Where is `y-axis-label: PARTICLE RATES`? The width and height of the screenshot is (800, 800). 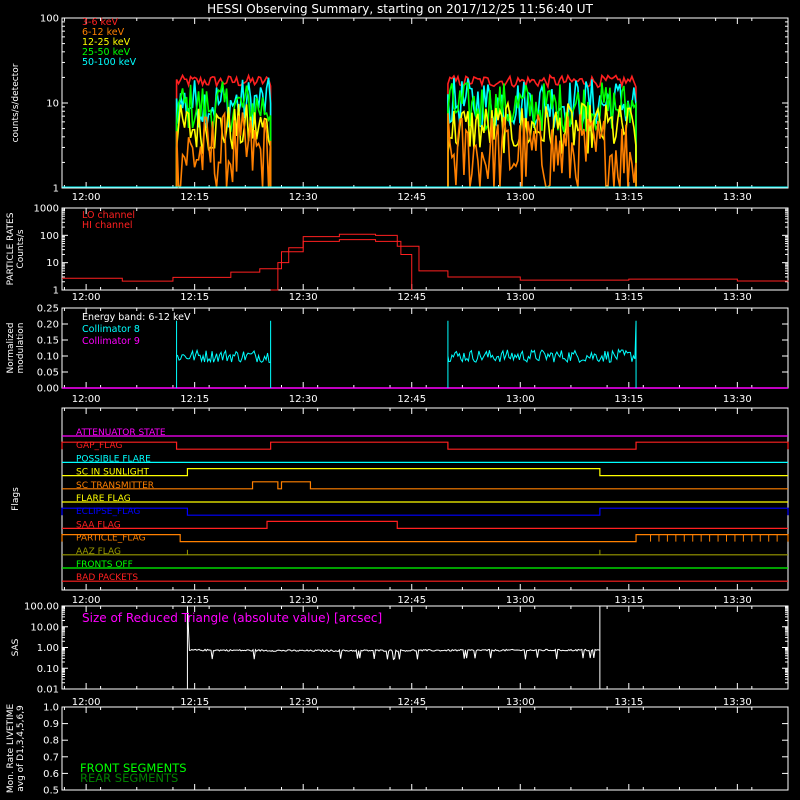
y-axis-label: PARTICLE RATES is located at coordinates (11, 248).